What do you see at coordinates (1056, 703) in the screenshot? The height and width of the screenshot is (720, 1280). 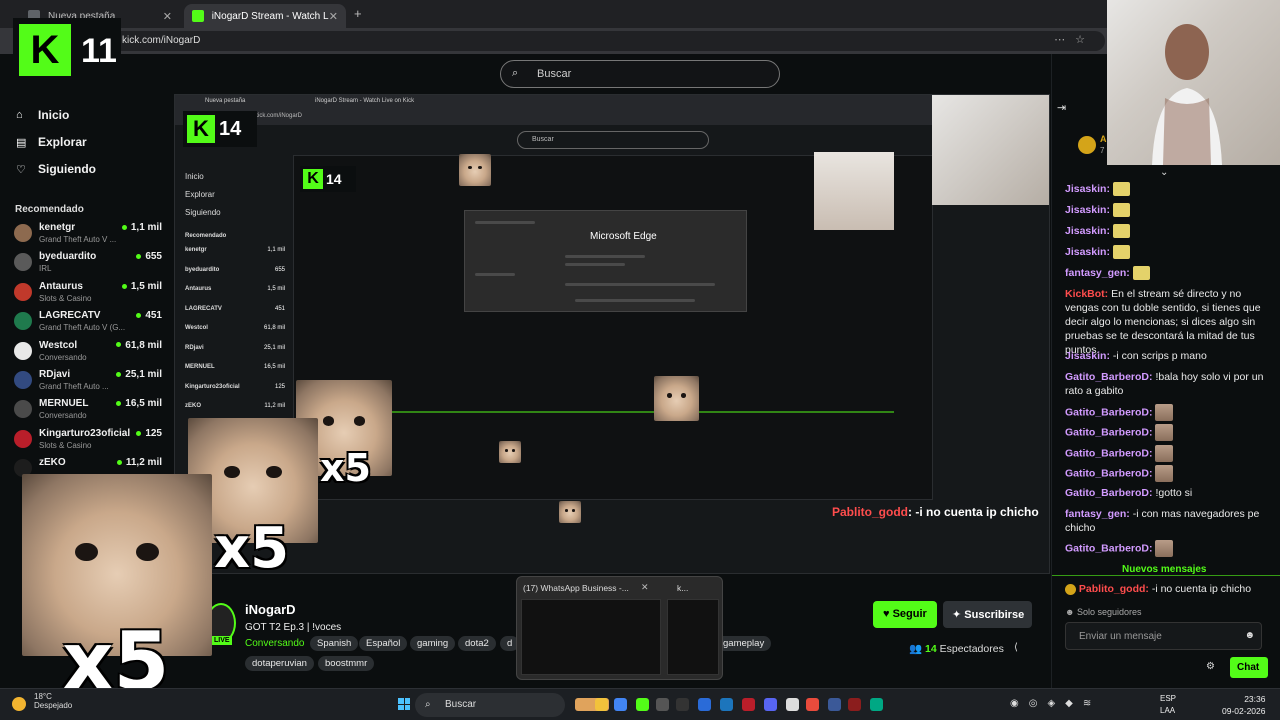 I see `tray-icon: ◈` at bounding box center [1056, 703].